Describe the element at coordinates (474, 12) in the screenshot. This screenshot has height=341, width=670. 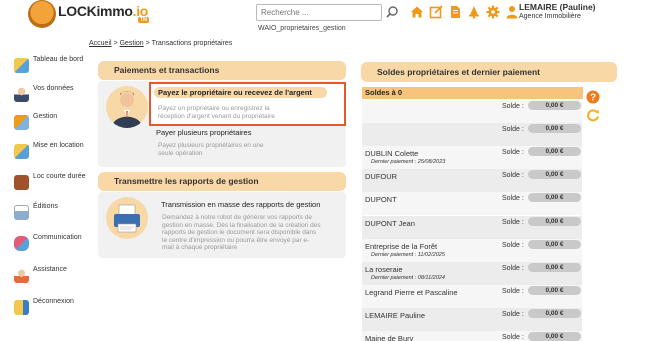
I see `bell-icon` at that location.